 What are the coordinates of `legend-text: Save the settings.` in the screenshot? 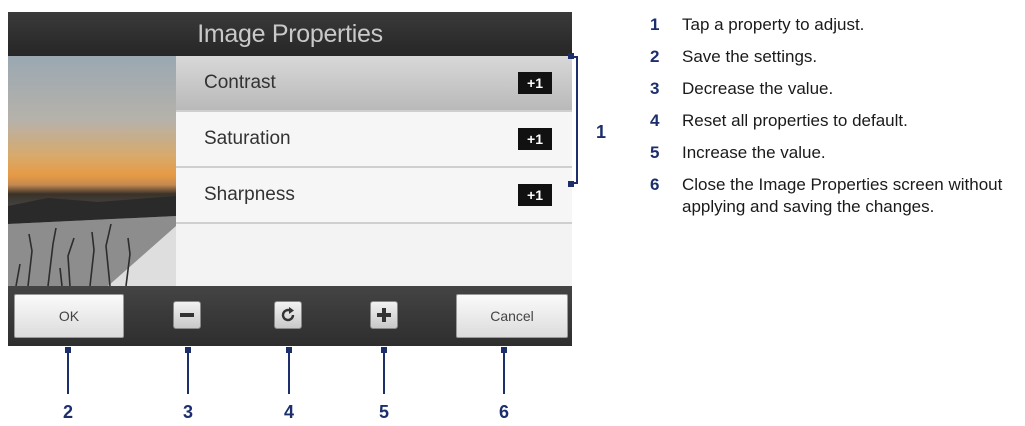 It's located at (750, 56).